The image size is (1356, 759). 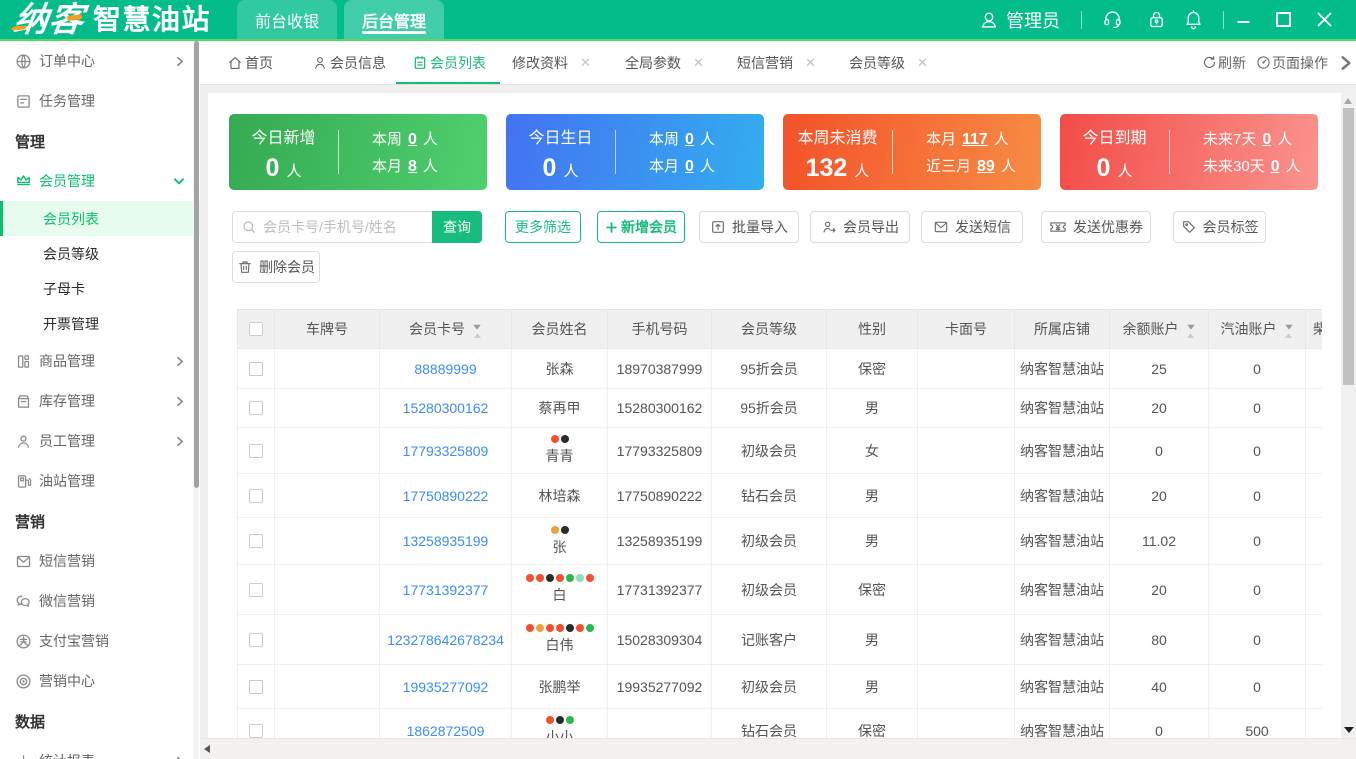 I want to click on member-card-link: 17750890222, so click(x=446, y=496).